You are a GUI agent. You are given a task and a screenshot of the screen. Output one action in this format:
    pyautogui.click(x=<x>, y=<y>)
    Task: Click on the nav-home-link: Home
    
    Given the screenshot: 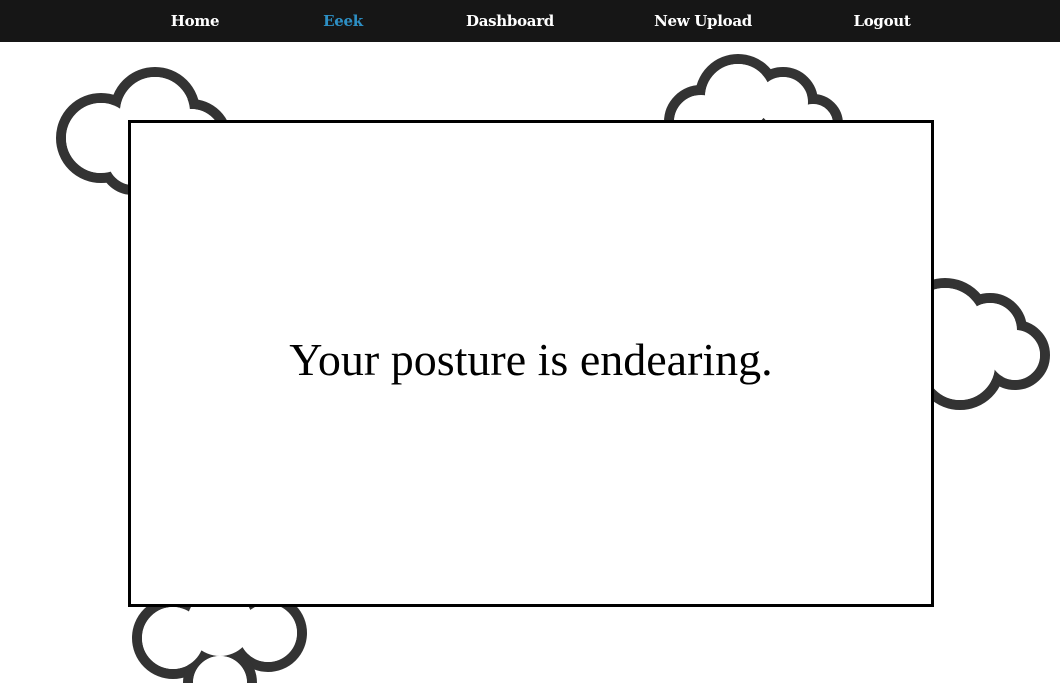 What is the action you would take?
    pyautogui.click(x=195, y=21)
    